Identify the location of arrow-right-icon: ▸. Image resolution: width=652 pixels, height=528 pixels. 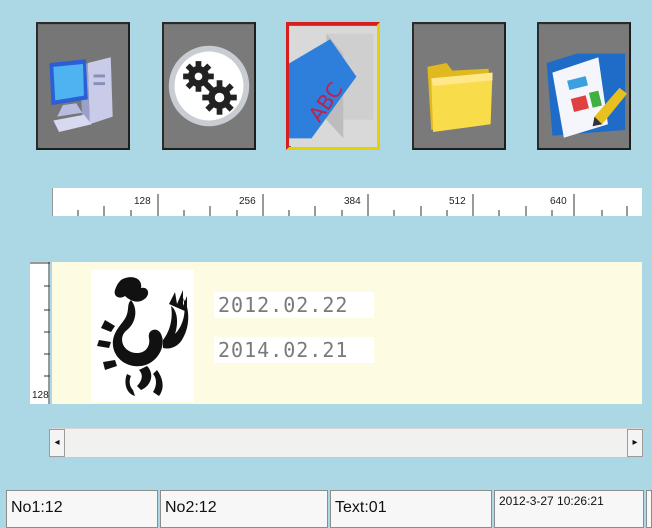
(635, 442).